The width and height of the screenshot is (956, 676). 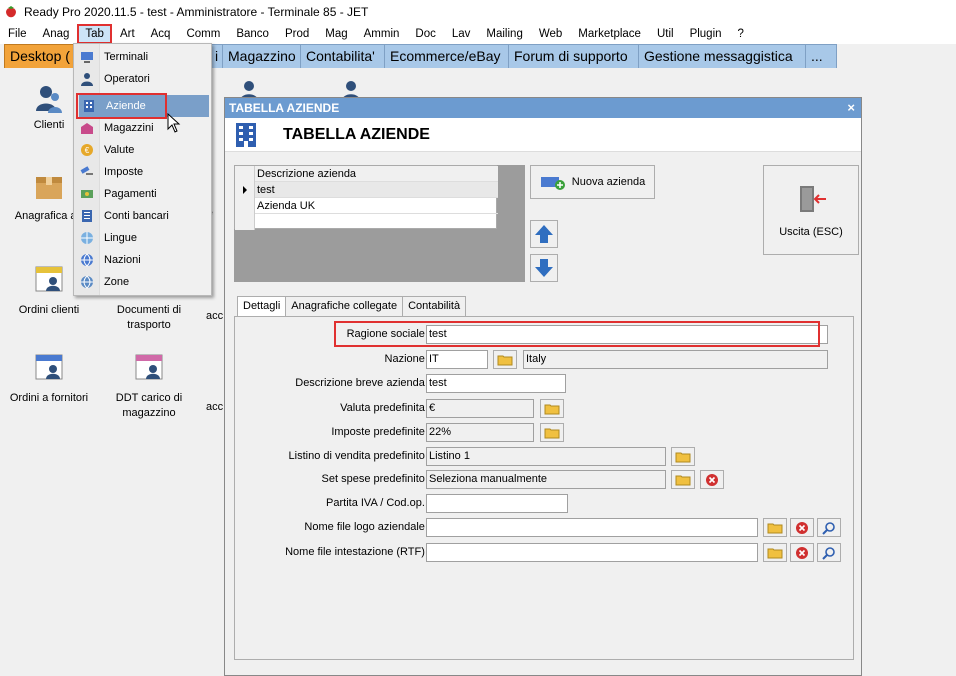 I want to click on intestazione-browse-button, so click(x=775, y=552).